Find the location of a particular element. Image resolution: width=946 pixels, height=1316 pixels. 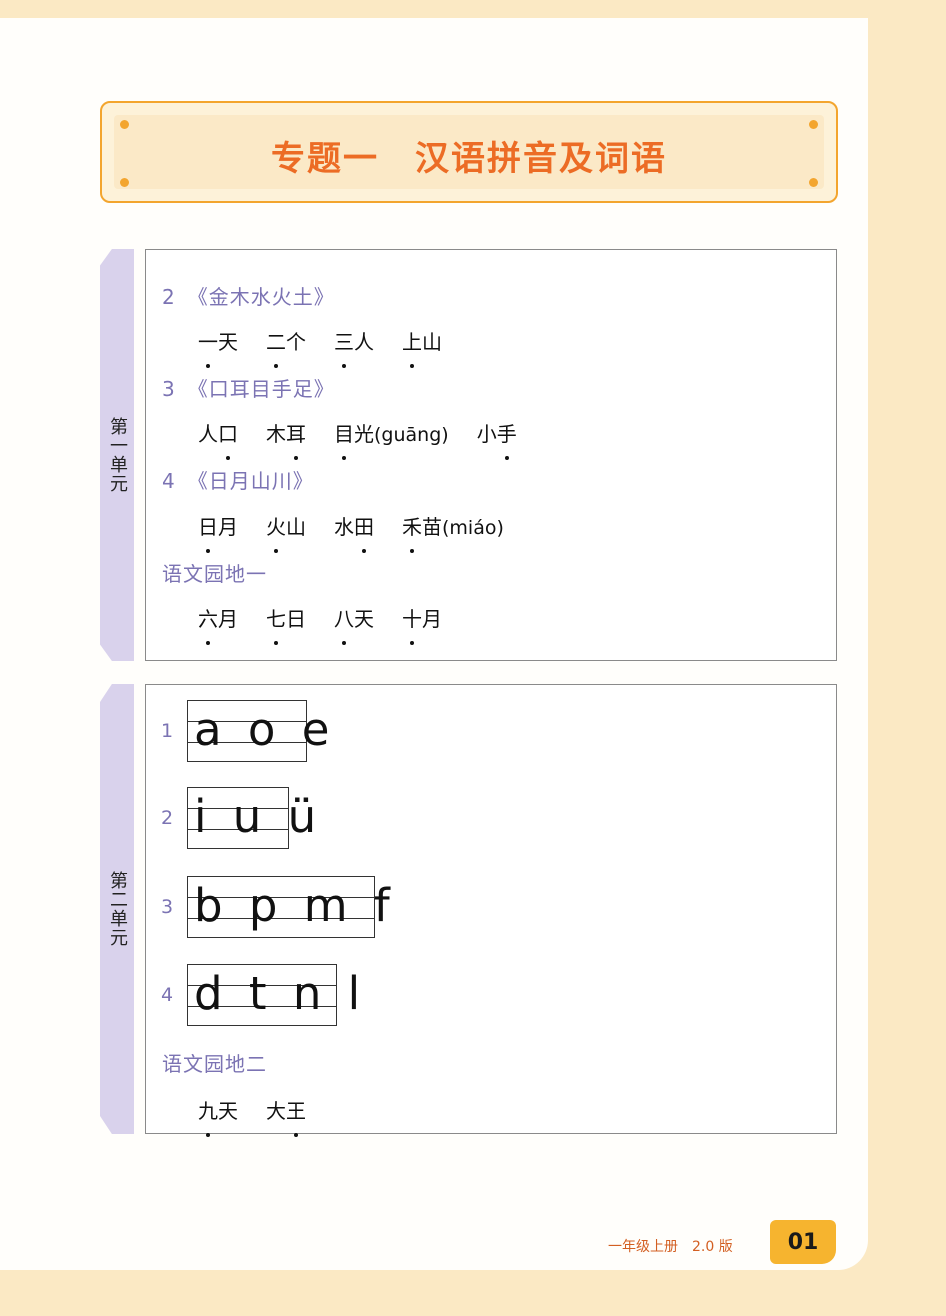

vocab-word: 火山 is located at coordinates (286, 532).